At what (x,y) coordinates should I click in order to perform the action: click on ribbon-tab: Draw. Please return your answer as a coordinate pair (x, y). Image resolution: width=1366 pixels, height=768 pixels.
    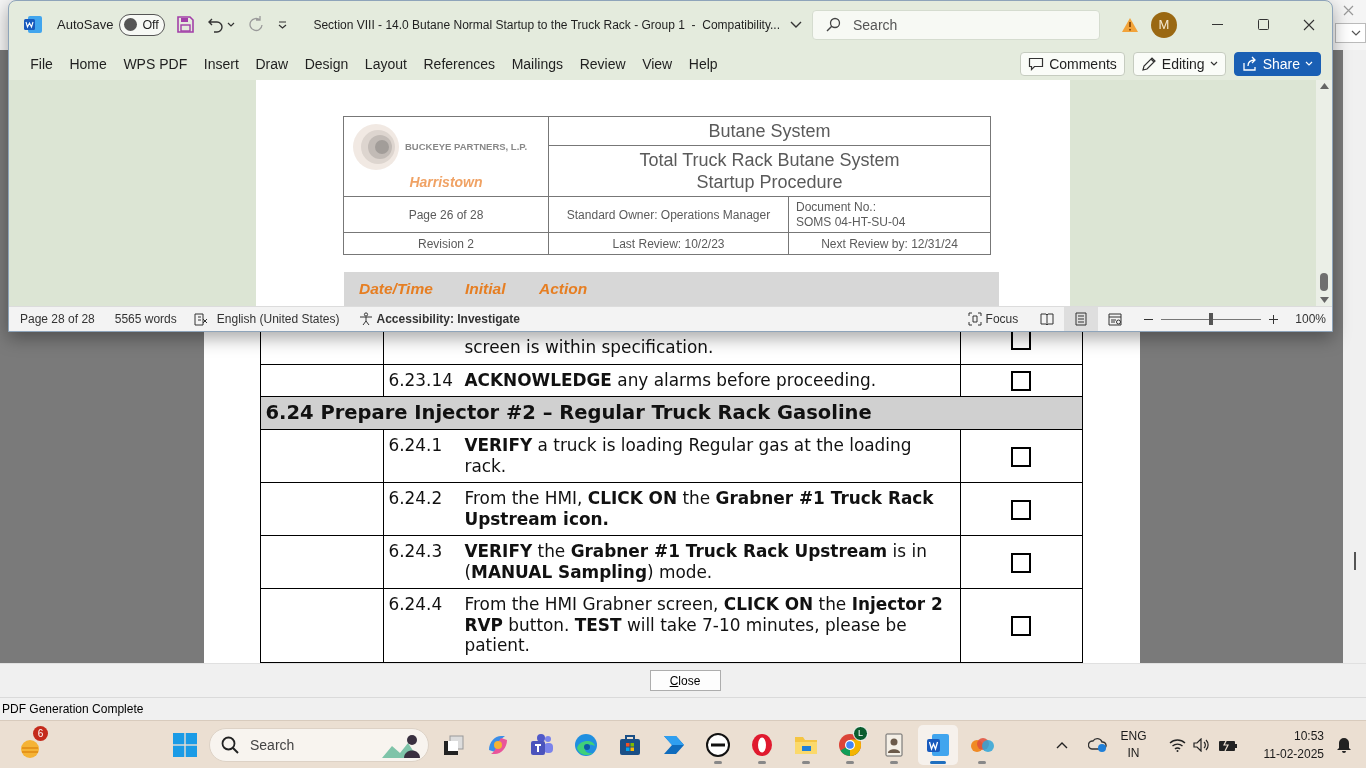
    Looking at the image, I should click on (272, 64).